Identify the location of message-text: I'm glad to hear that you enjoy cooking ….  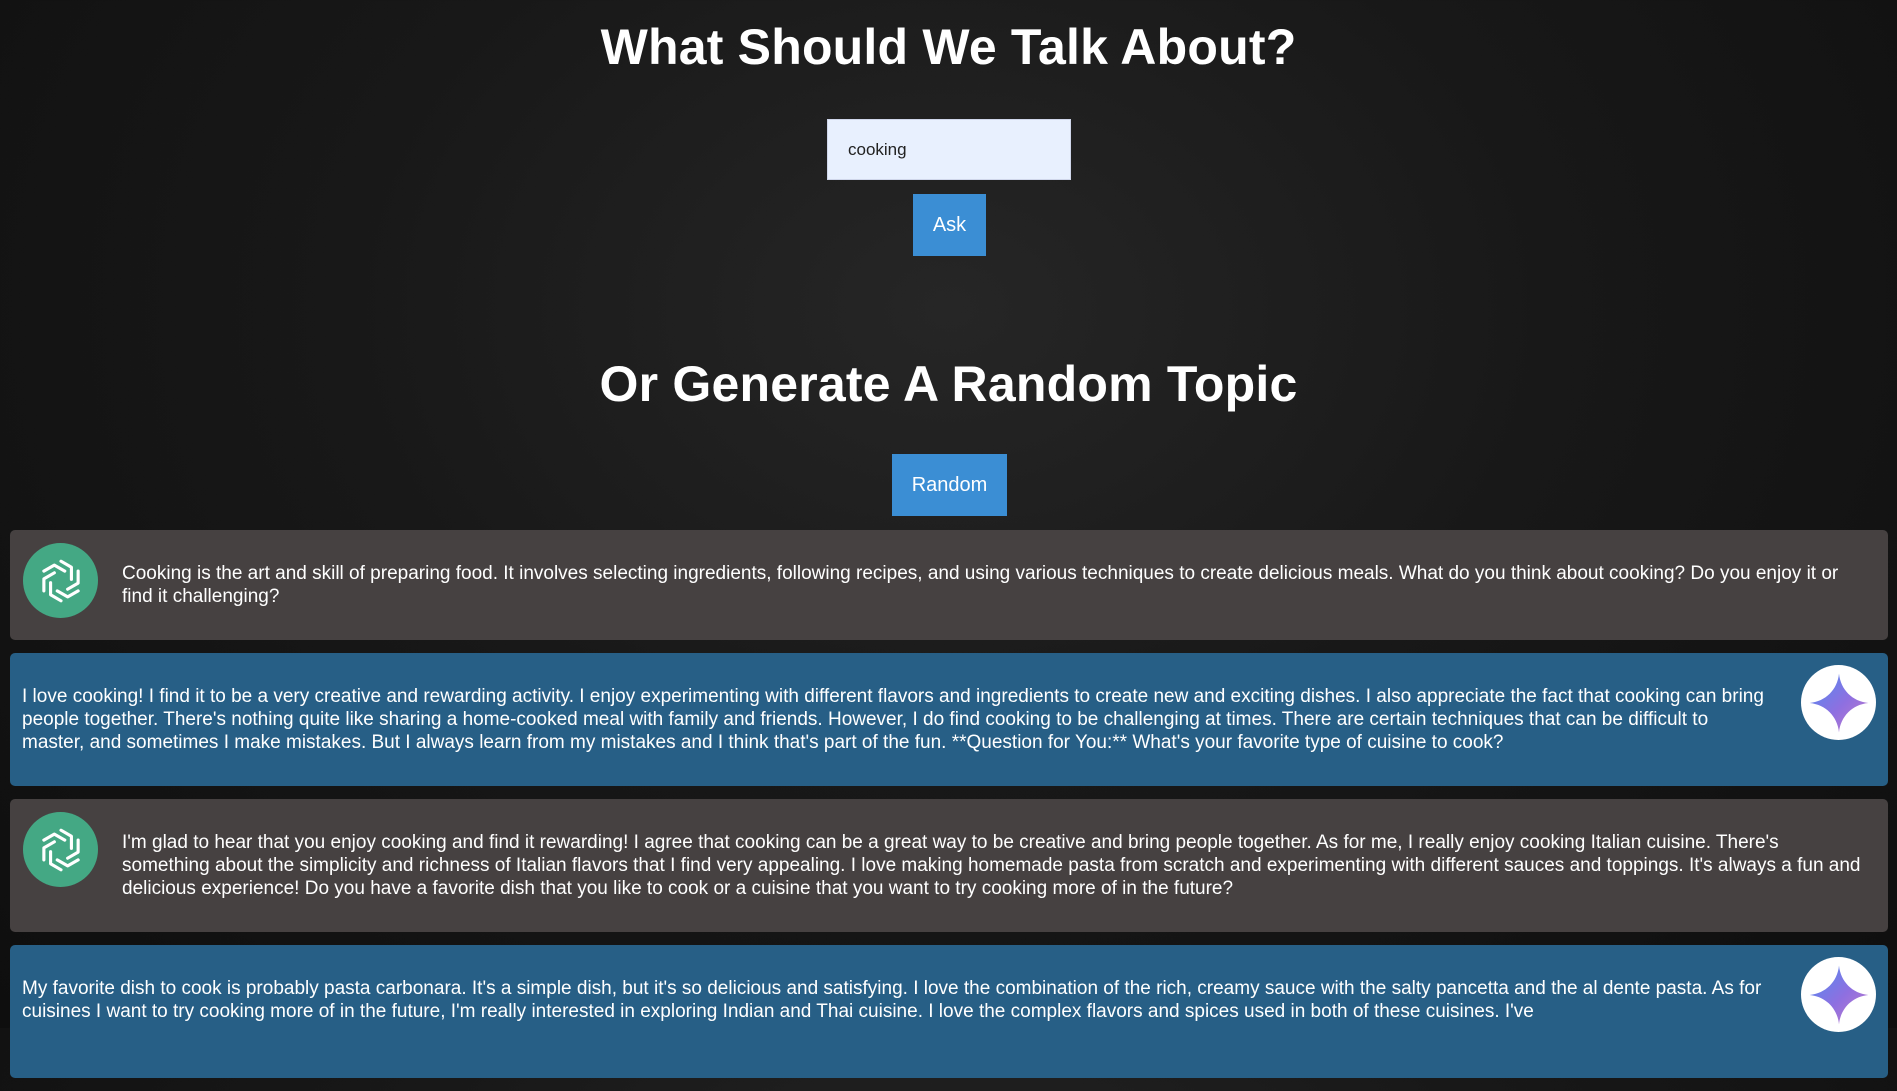
(991, 865).